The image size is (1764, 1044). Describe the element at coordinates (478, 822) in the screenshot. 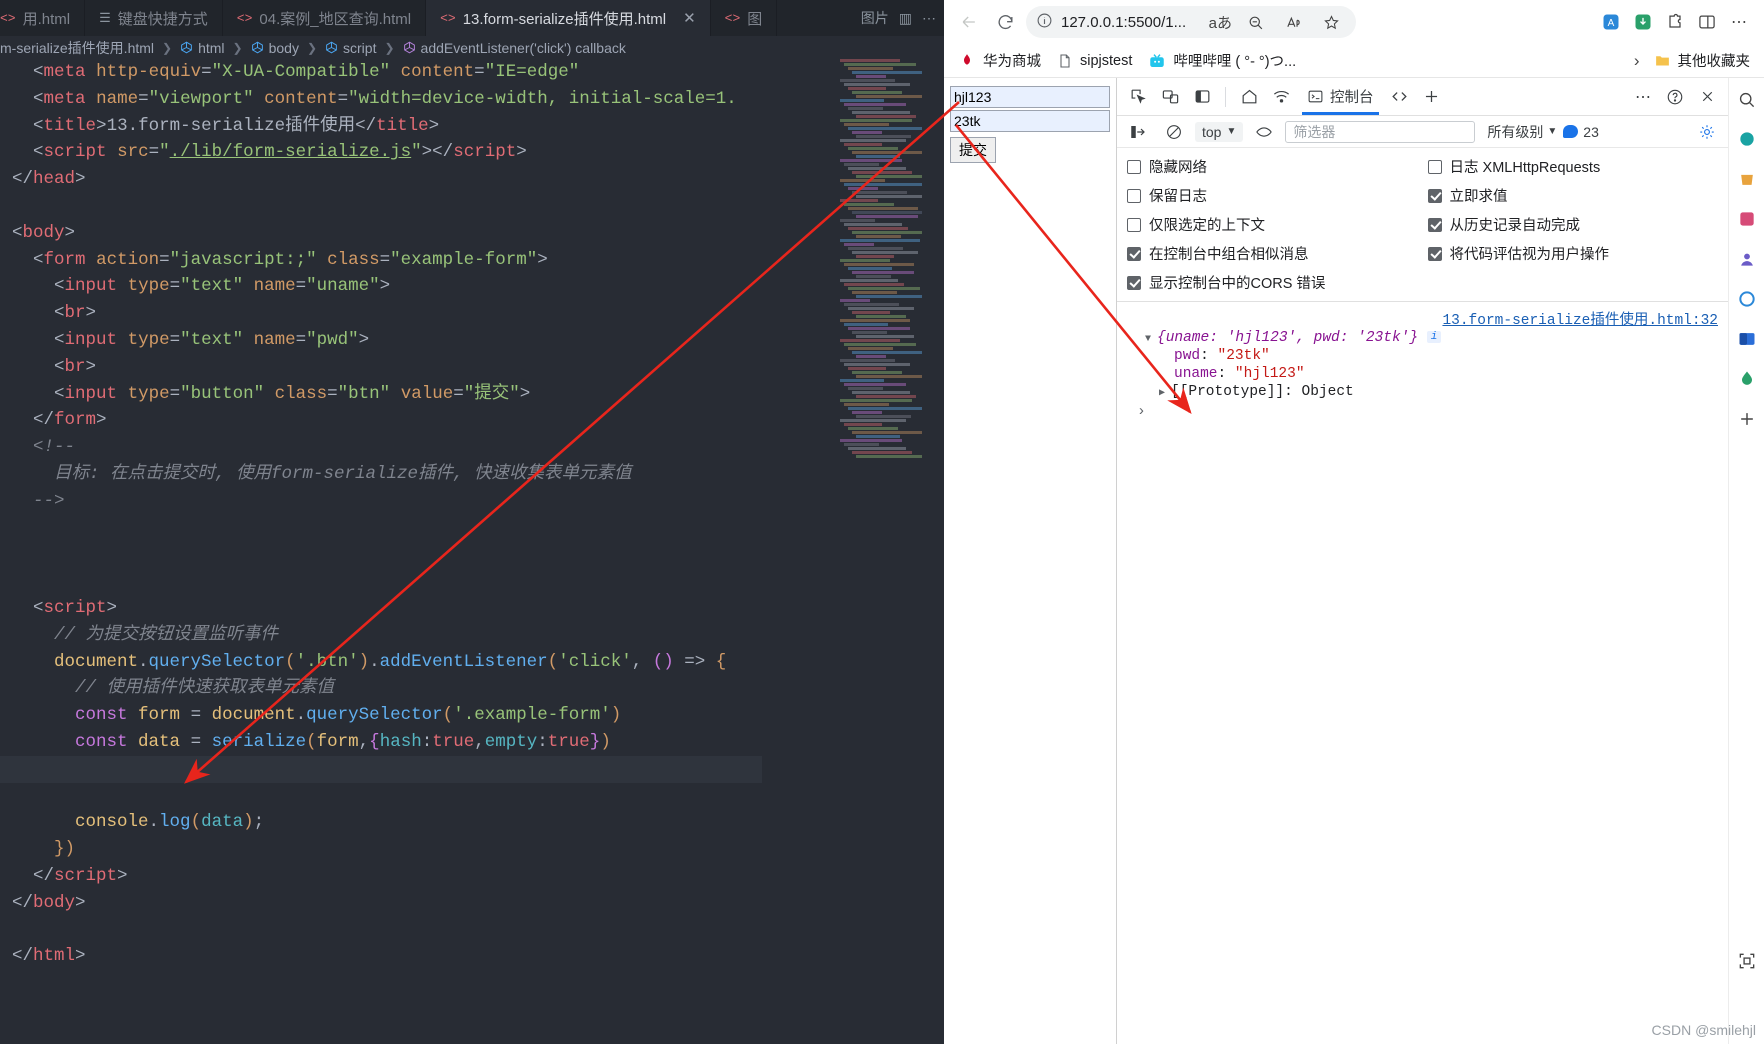

I see `code-line: console.log(data);` at that location.